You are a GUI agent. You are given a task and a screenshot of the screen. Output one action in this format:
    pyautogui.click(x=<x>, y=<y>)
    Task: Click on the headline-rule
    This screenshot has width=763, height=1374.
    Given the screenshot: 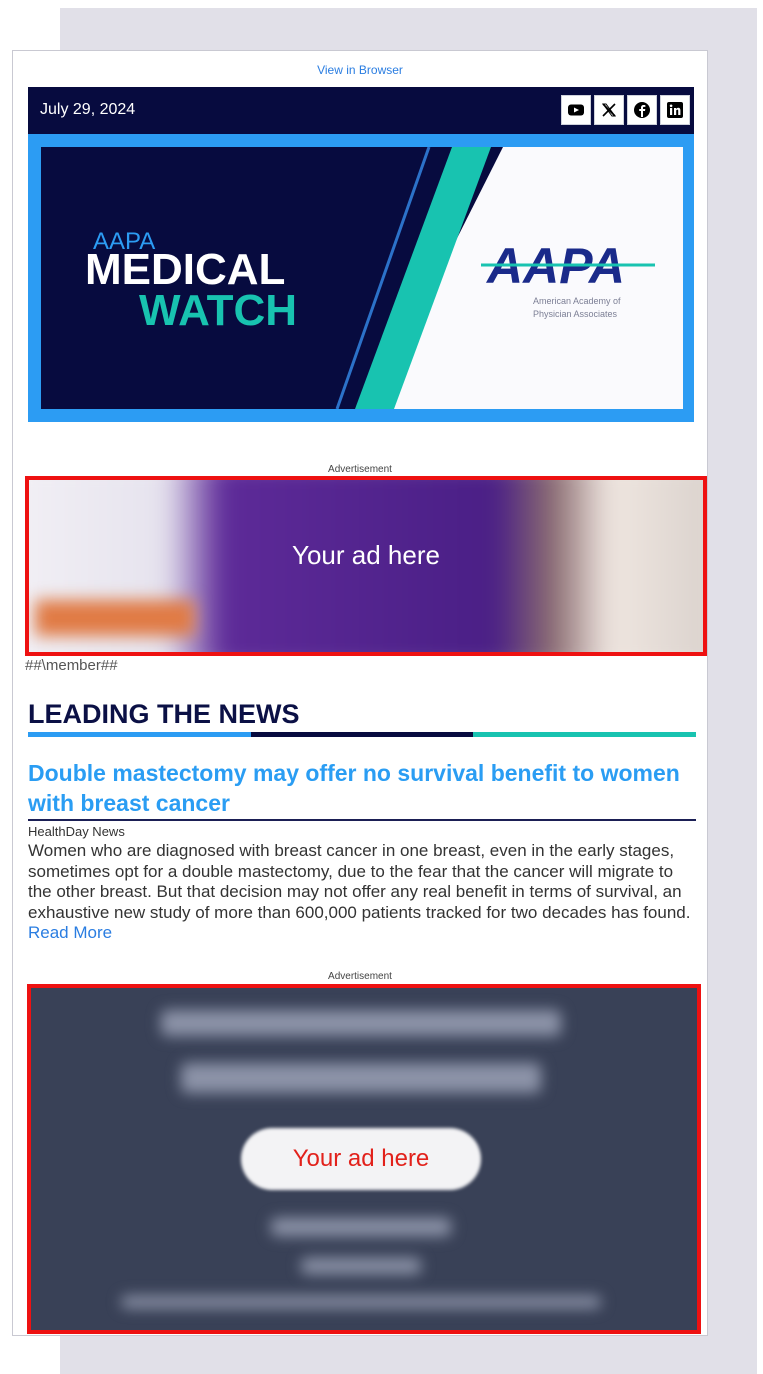 What is the action you would take?
    pyautogui.click(x=362, y=820)
    